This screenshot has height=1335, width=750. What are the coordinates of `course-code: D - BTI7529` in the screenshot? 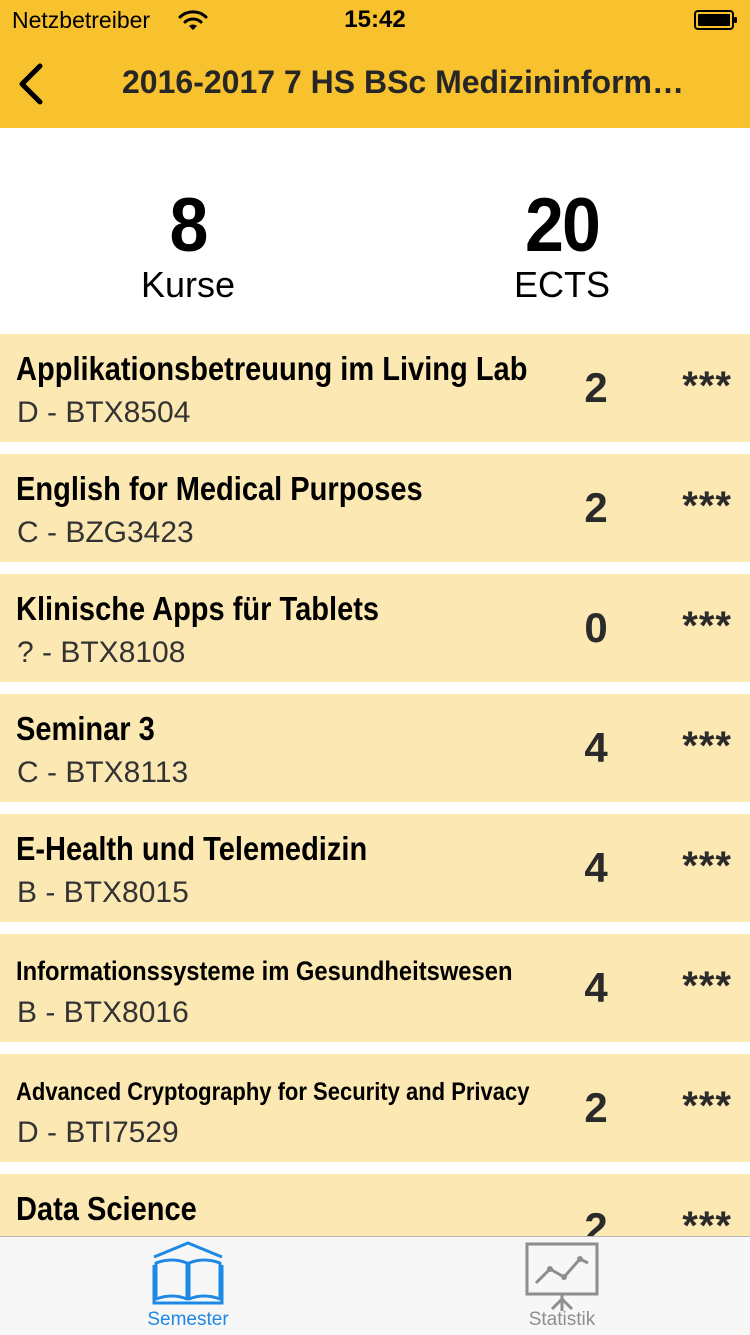 It's located at (98, 1132).